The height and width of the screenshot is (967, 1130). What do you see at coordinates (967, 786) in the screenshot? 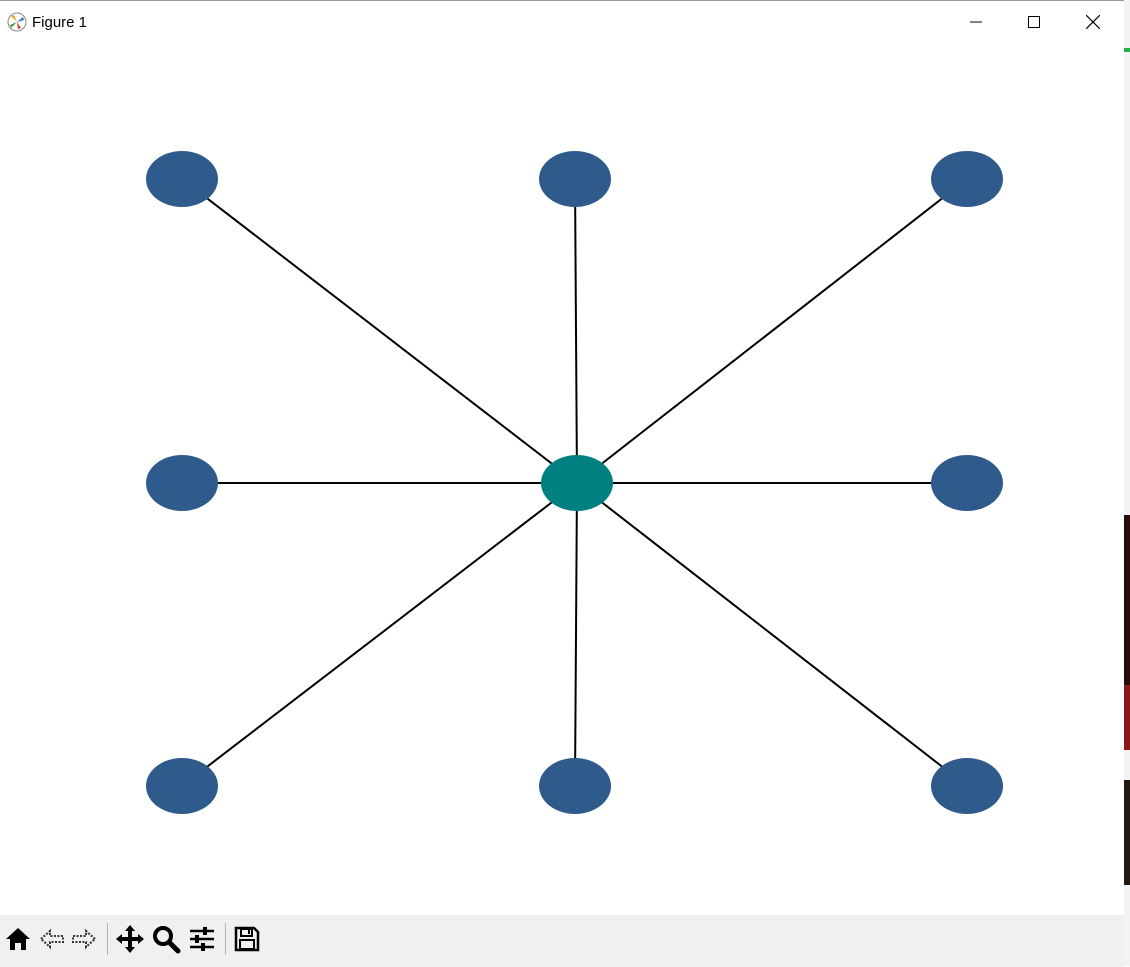
I see `node-bottom-right` at bounding box center [967, 786].